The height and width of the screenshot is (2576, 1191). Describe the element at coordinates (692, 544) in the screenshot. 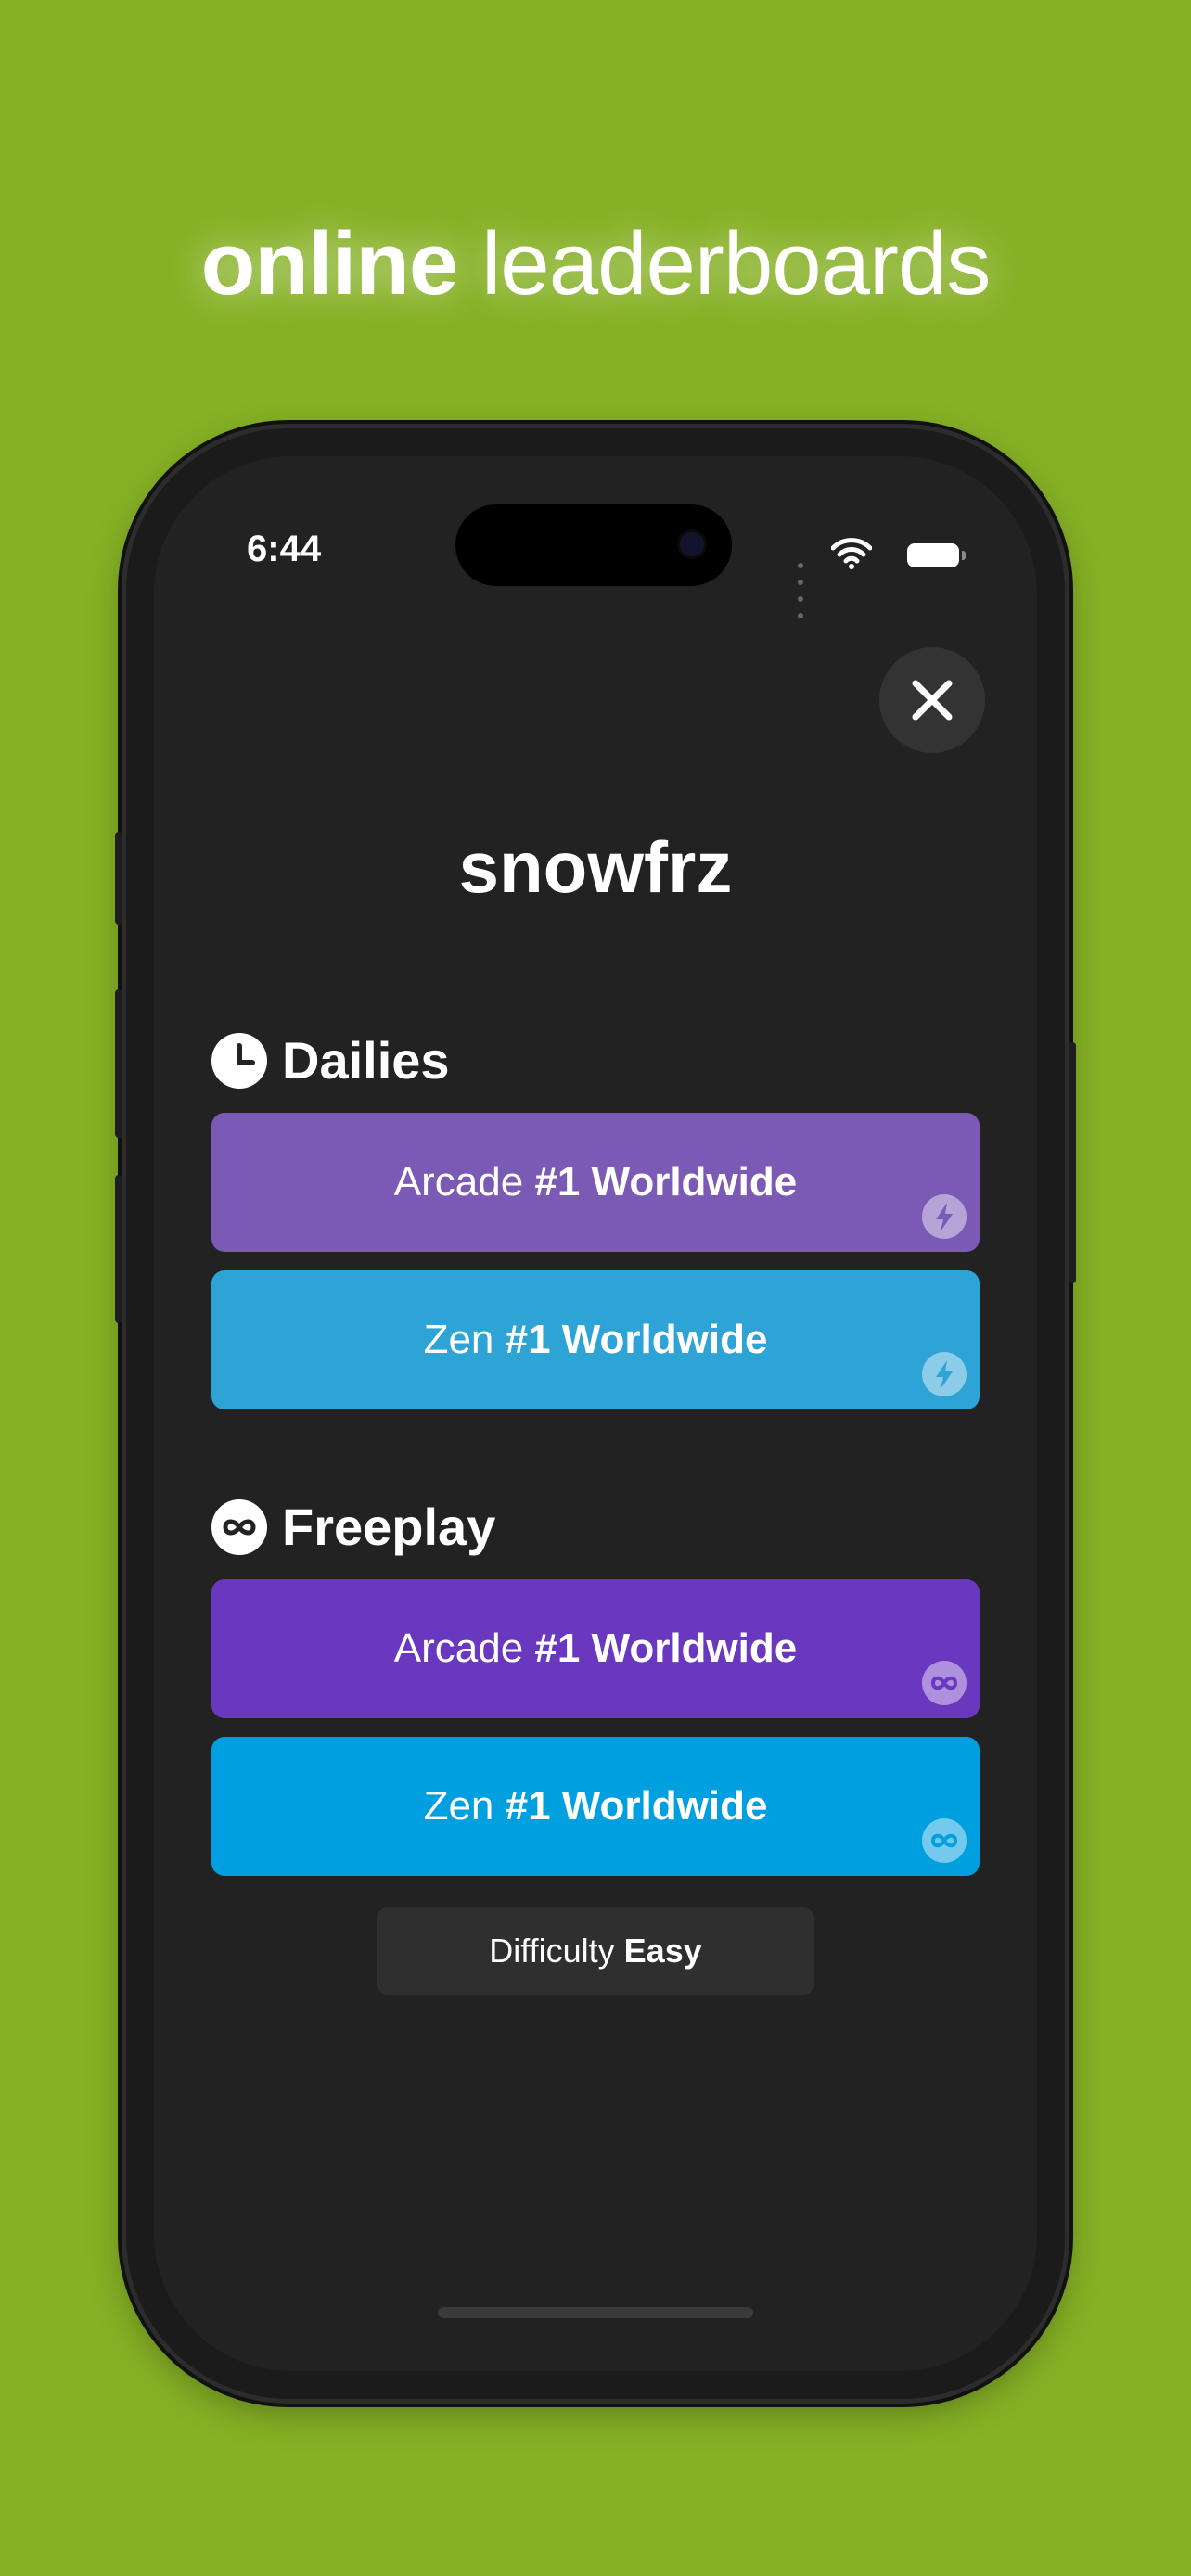

I see `camera-icon` at that location.